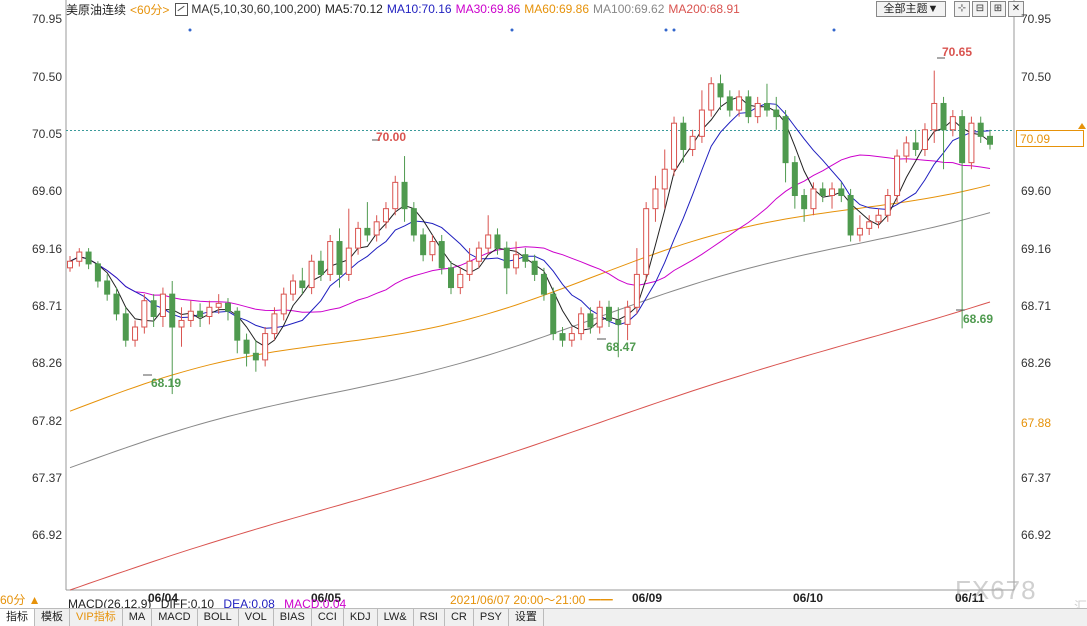 The image size is (1087, 626). I want to click on tab-cr: CR, so click(459, 617).